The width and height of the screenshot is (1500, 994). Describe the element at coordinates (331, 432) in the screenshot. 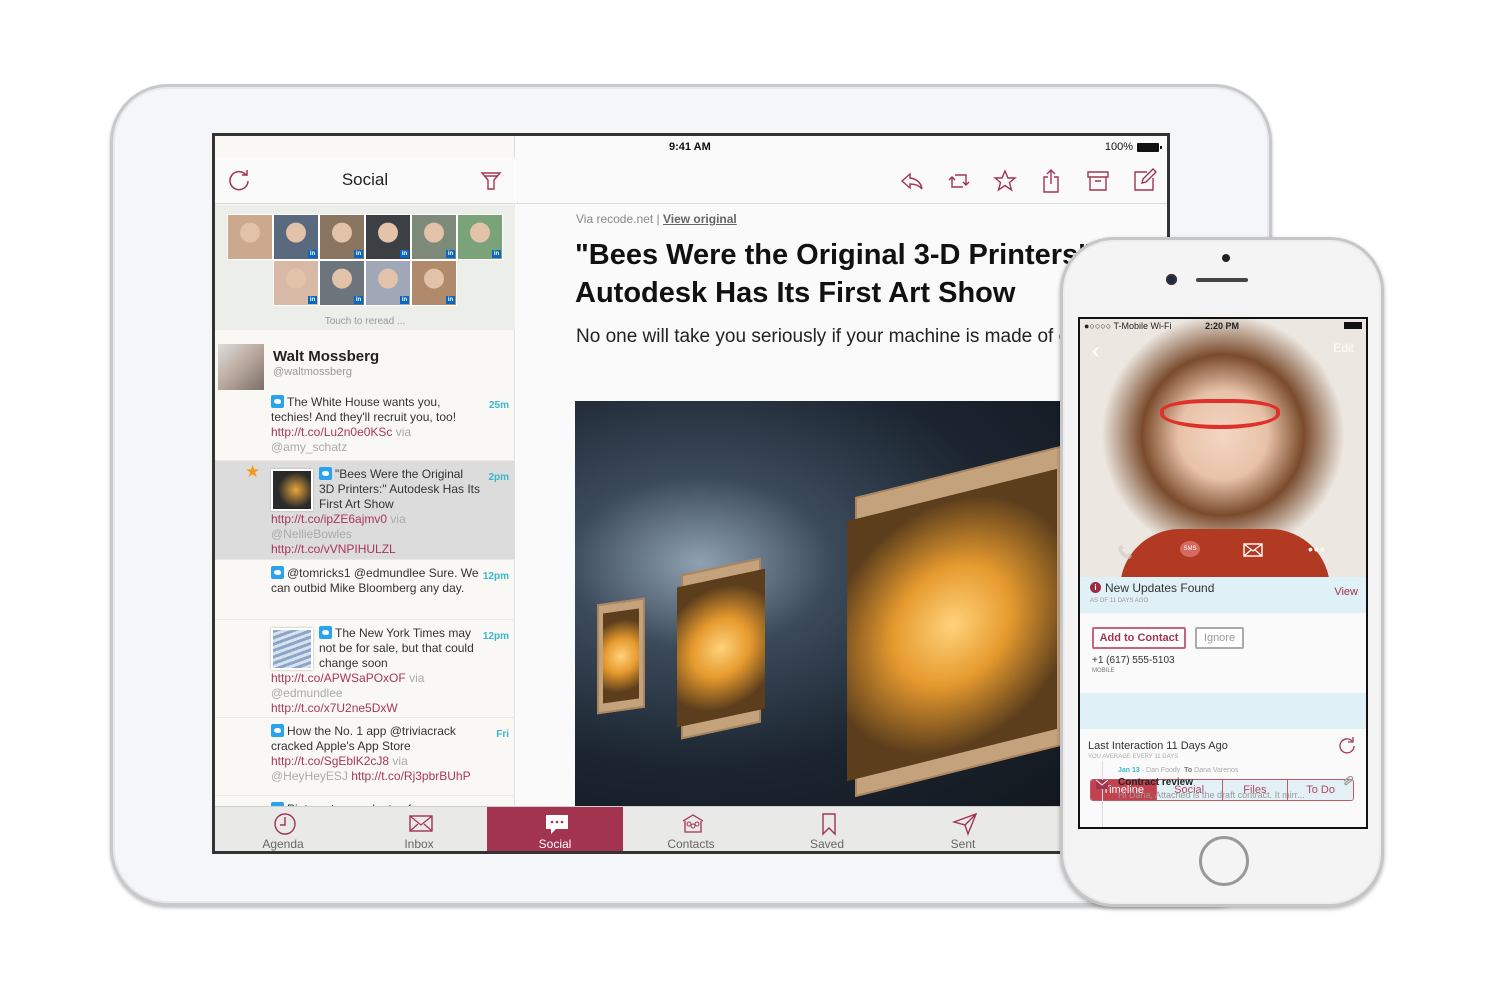

I see `tweet-link: http://t.co/Lu2n0e0KSc` at that location.